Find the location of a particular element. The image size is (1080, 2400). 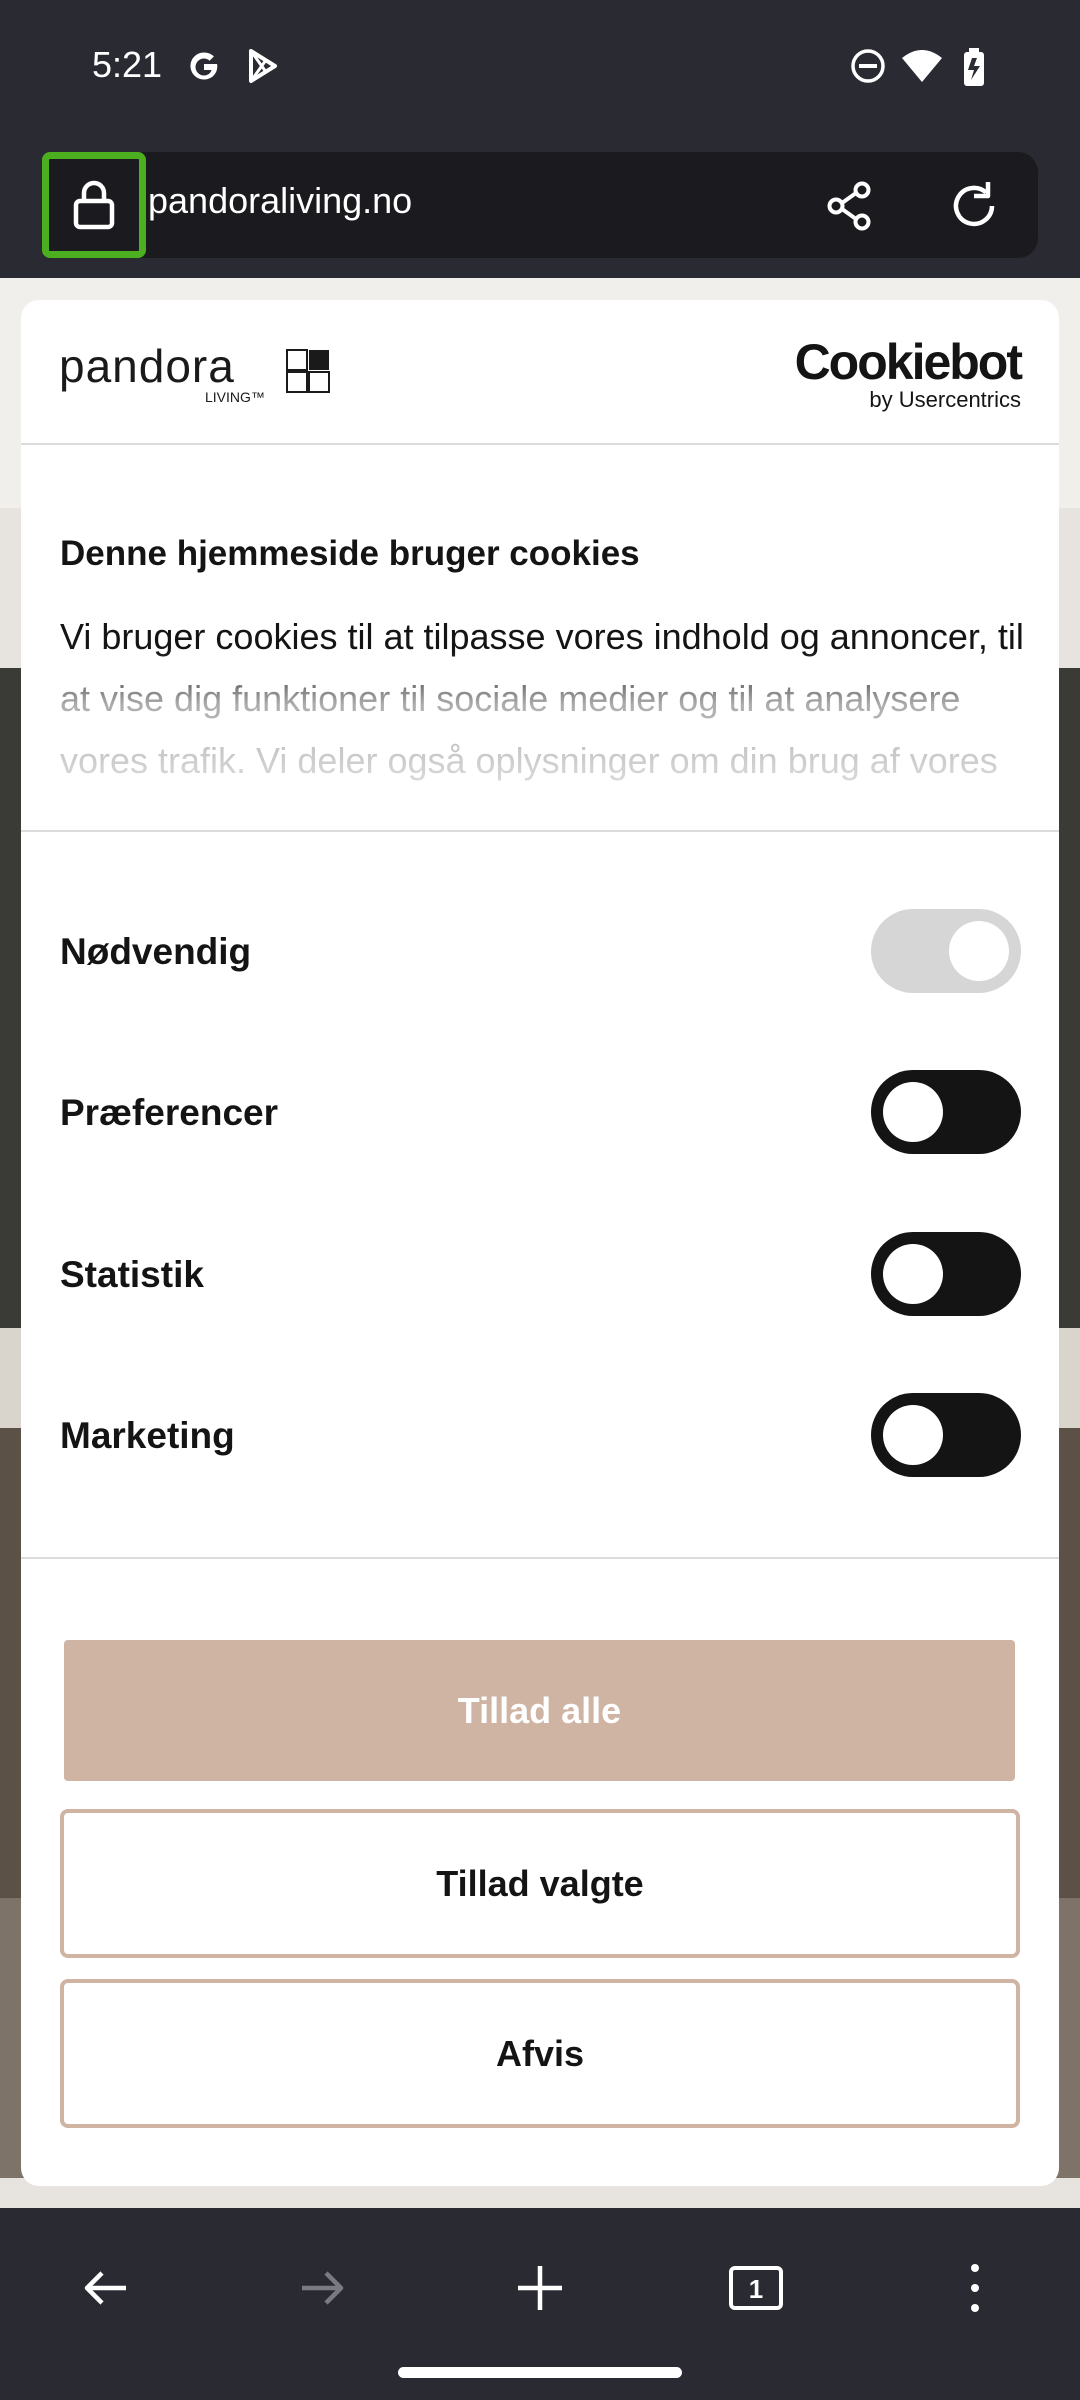

play-store-icon is located at coordinates (262, 68).